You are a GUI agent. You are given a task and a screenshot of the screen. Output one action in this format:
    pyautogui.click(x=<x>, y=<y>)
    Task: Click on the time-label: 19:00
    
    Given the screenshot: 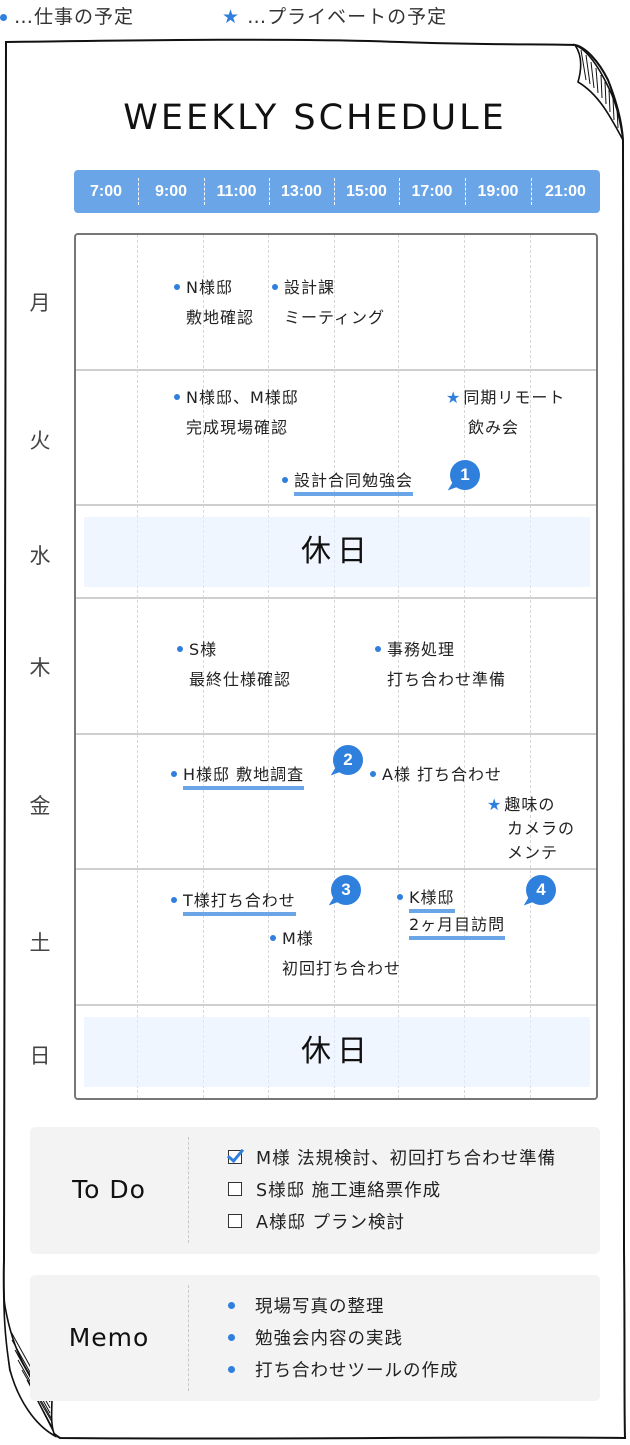 What is the action you would take?
    pyautogui.click(x=498, y=191)
    